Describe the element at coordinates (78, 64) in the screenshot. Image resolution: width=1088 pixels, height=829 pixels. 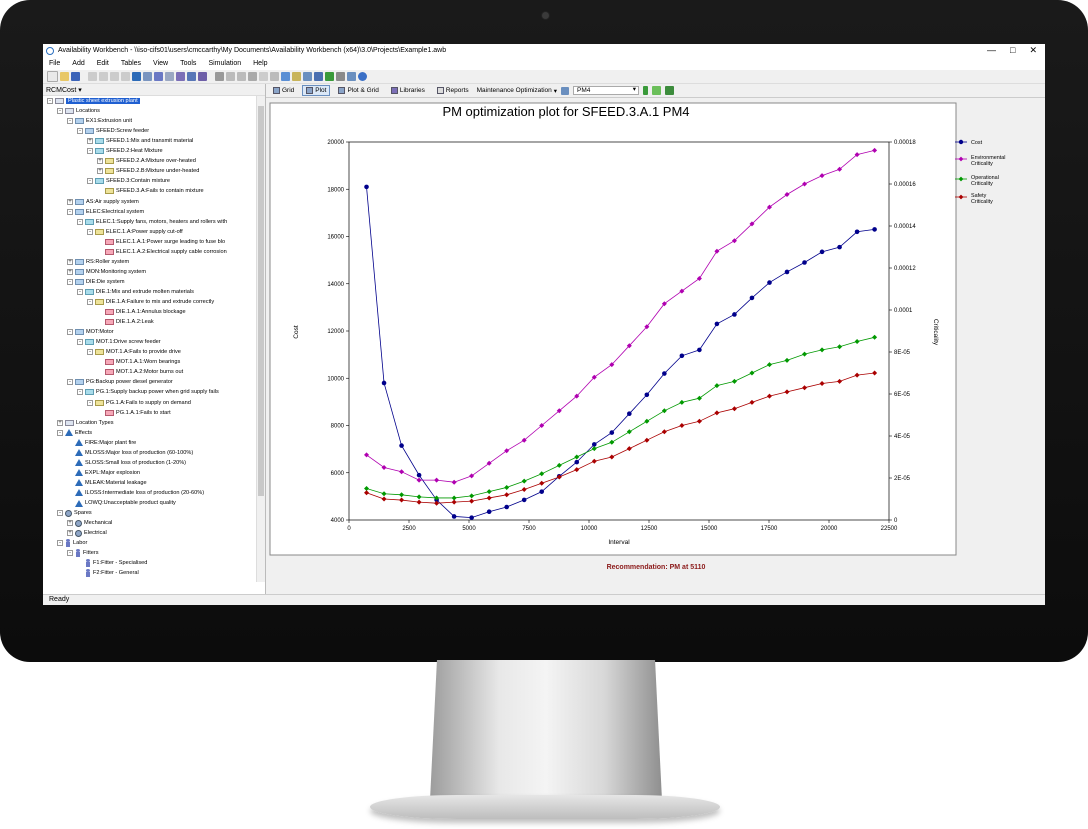
I see `menu-add: Add` at that location.